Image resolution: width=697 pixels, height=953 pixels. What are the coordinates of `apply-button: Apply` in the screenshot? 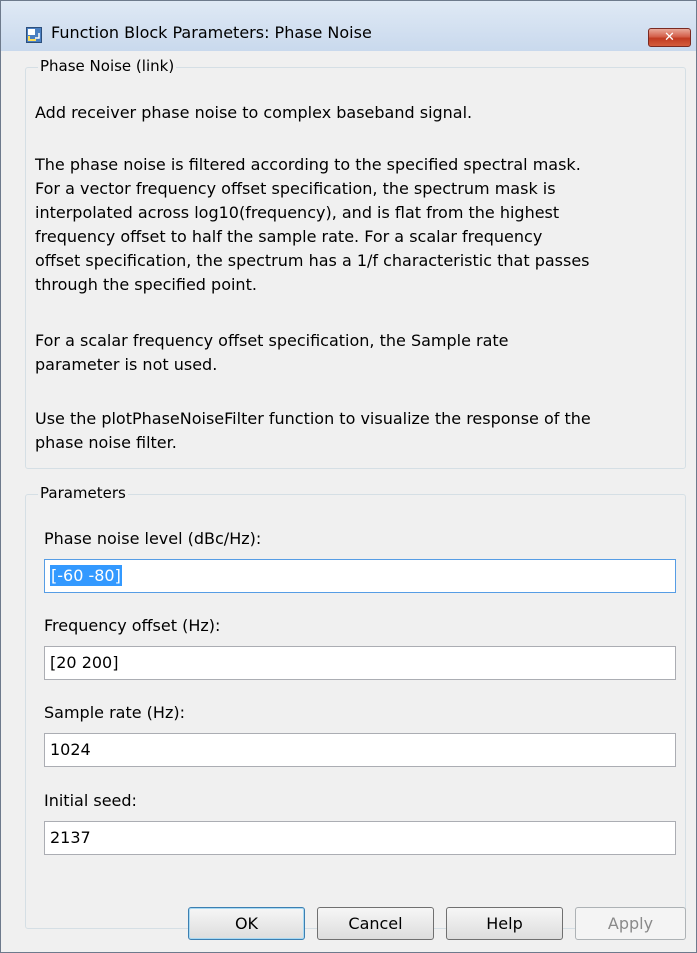 It's located at (630, 923).